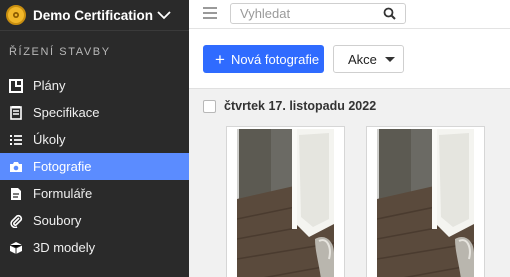  Describe the element at coordinates (94, 85) in the screenshot. I see `sidebar-item-plany: Plány` at that location.